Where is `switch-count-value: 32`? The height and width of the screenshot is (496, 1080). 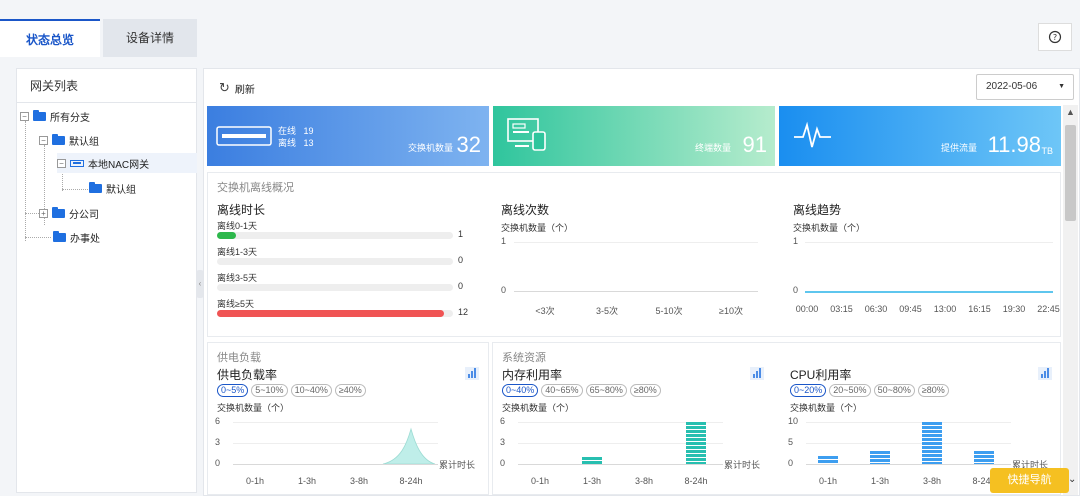 switch-count-value: 32 is located at coordinates (468, 144).